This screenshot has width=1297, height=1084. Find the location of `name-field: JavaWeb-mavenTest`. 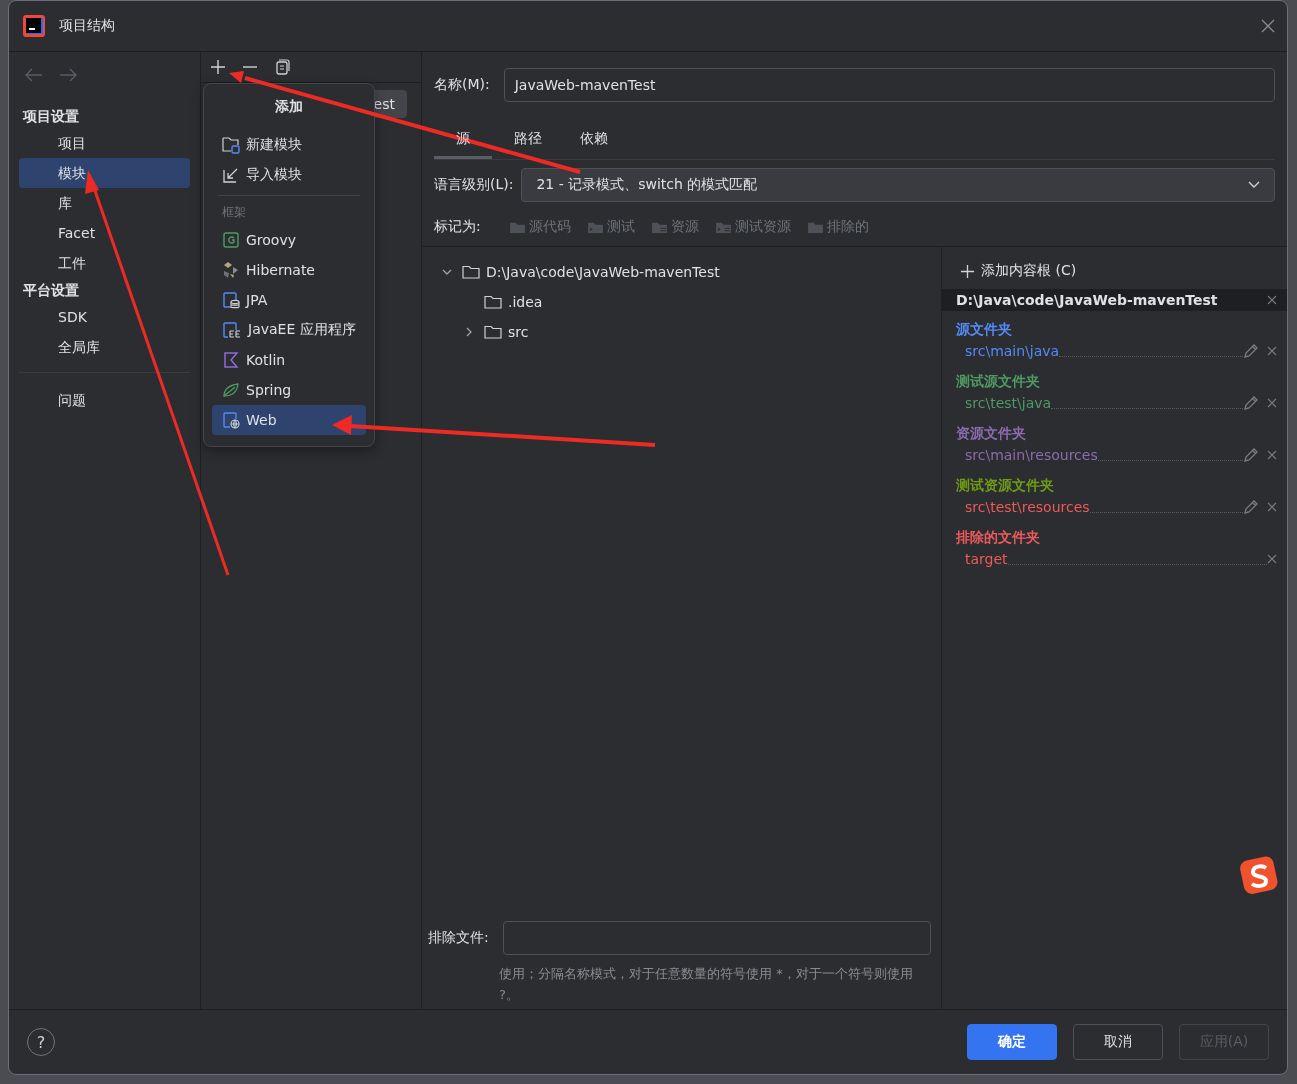

name-field: JavaWeb-mavenTest is located at coordinates (889, 85).